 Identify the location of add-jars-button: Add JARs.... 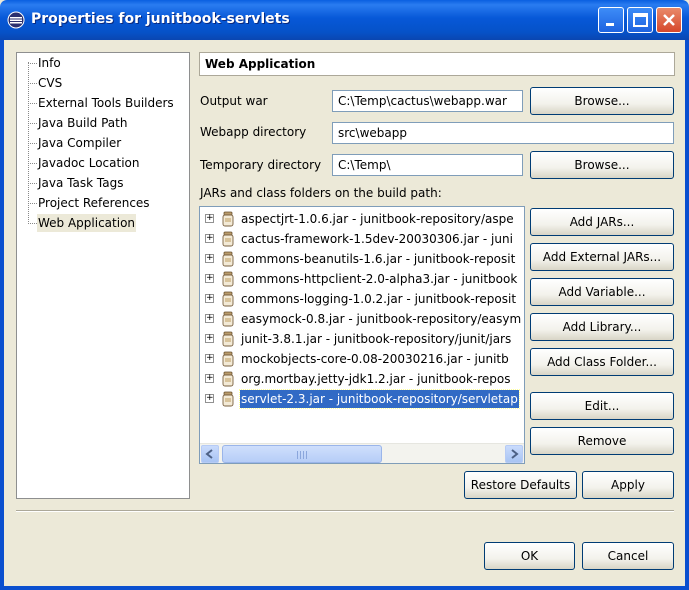
(602, 222).